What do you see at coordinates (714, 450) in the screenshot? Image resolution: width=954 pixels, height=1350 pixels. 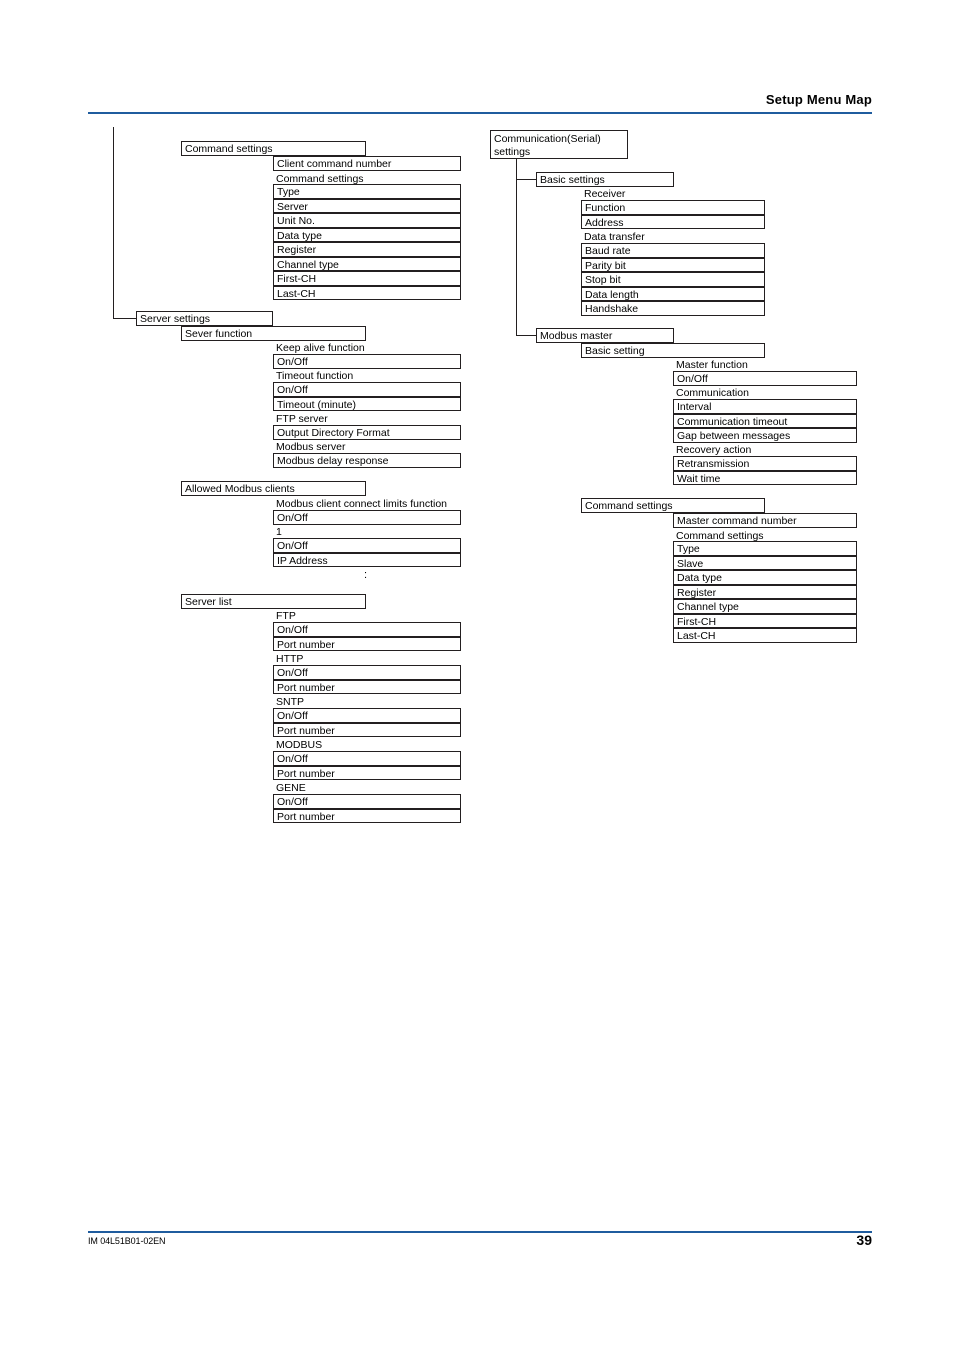 I see `label-recovery-action: Recovery action` at bounding box center [714, 450].